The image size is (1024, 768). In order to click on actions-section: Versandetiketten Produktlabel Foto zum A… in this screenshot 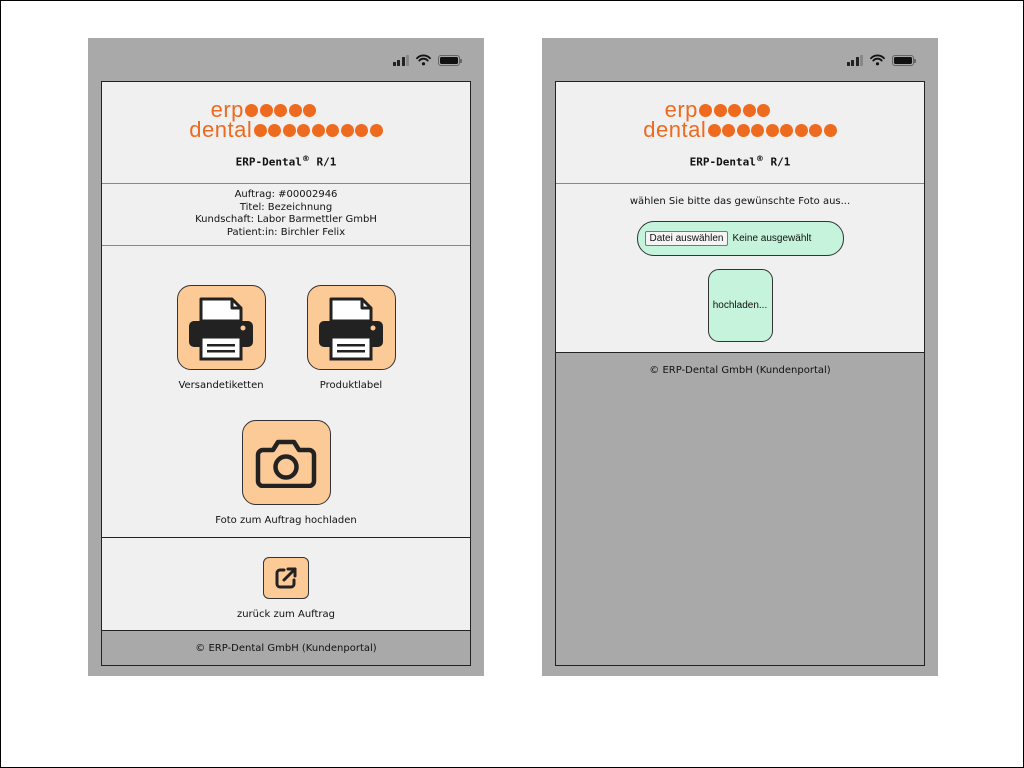, I will do `click(286, 391)`.